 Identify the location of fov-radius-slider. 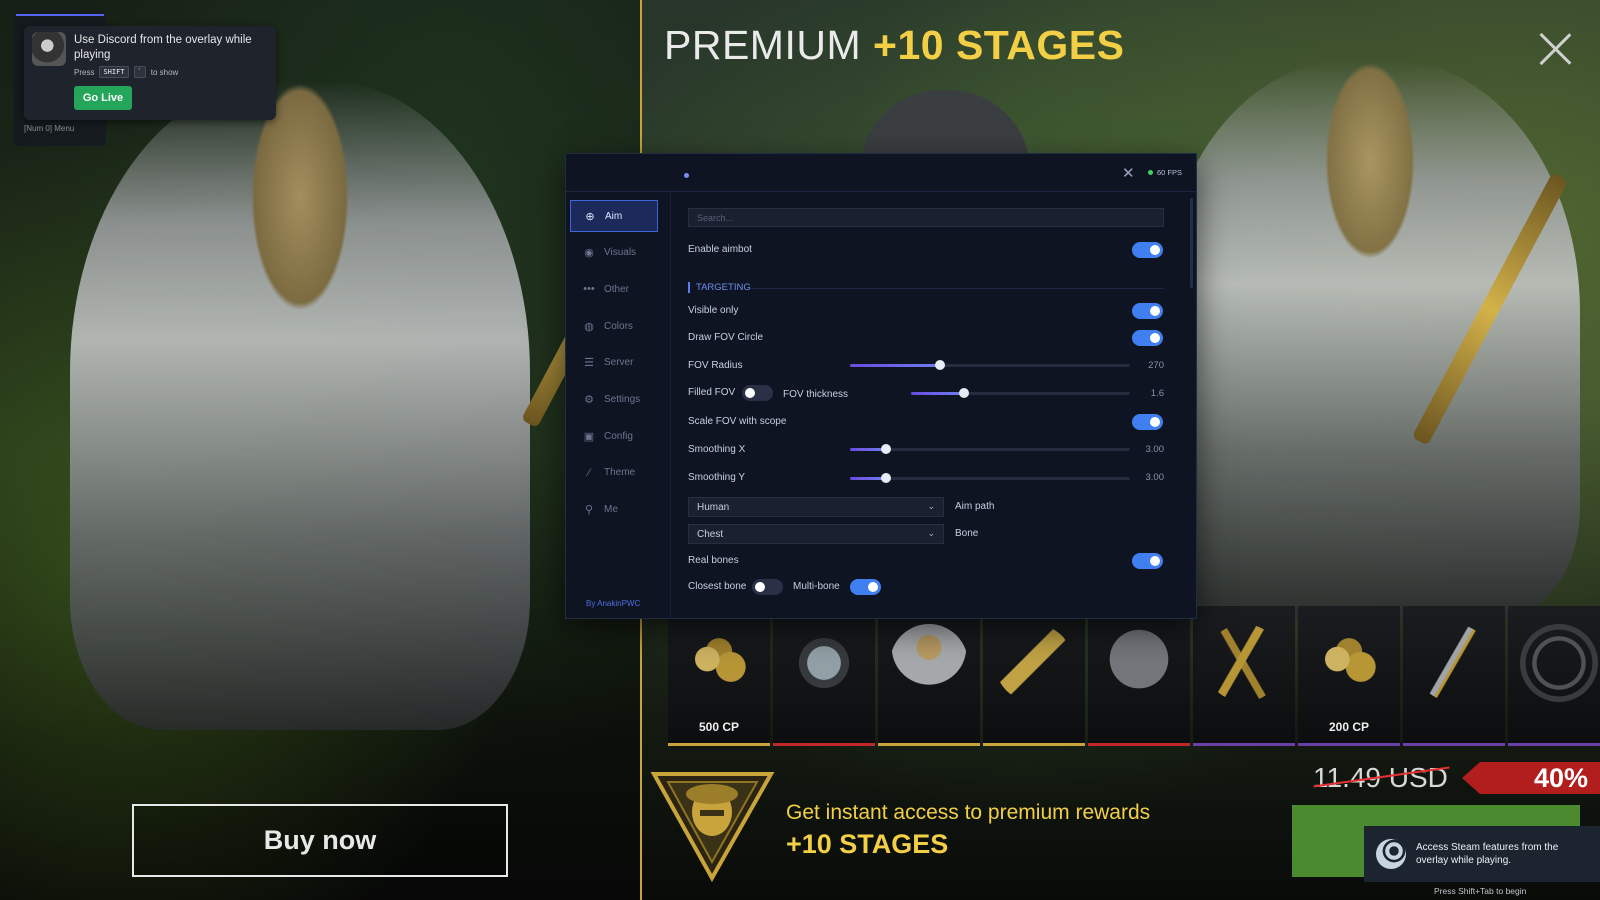
(990, 365).